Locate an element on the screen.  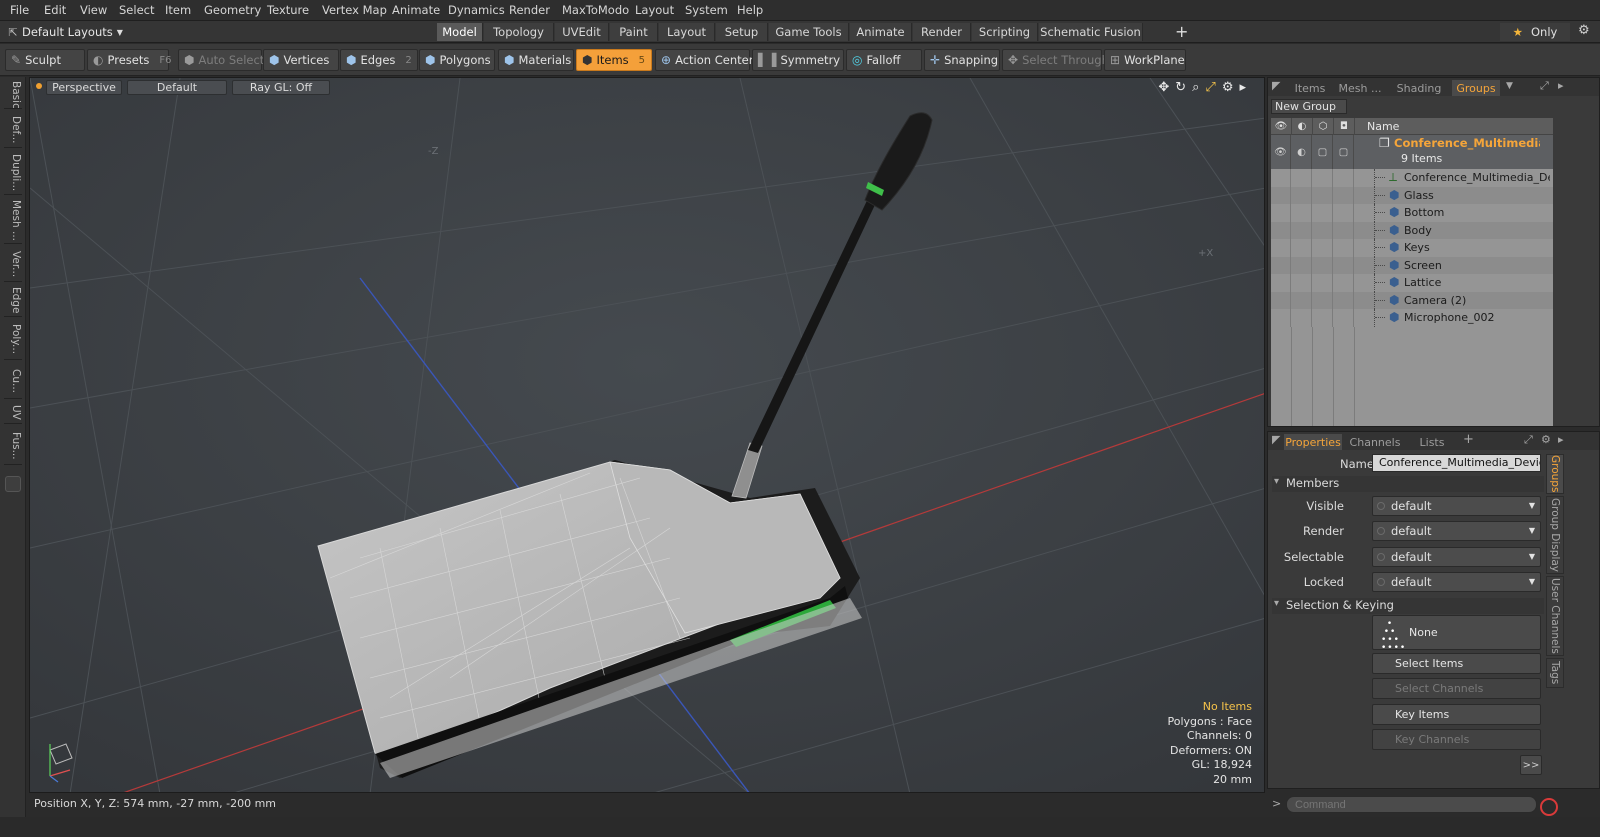
viewport-more-icon: ▸ is located at coordinates (1242, 87).